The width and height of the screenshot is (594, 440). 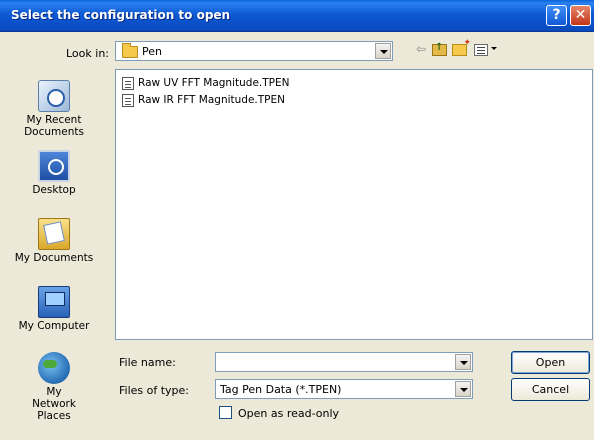 I want to click on folder-icon, so click(x=130, y=50).